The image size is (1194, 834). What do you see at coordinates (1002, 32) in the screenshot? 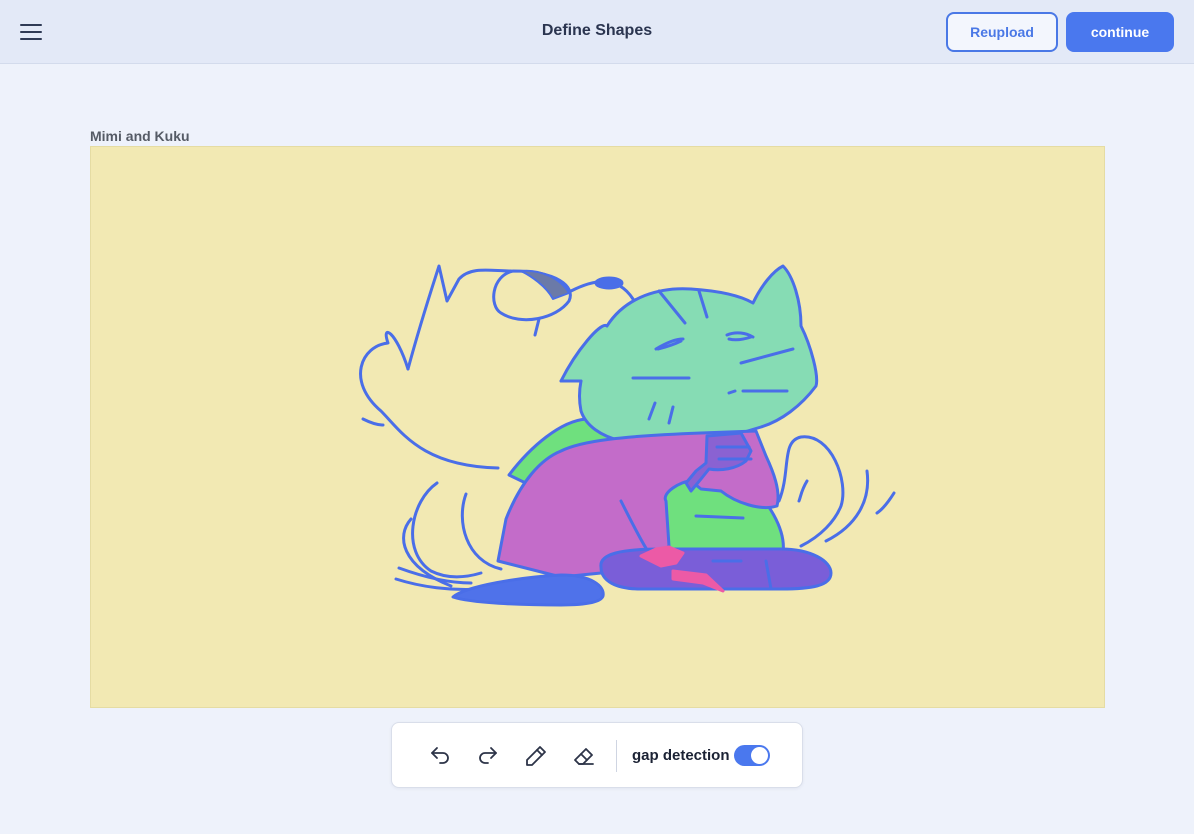
I see `reupload-button: Reupload` at bounding box center [1002, 32].